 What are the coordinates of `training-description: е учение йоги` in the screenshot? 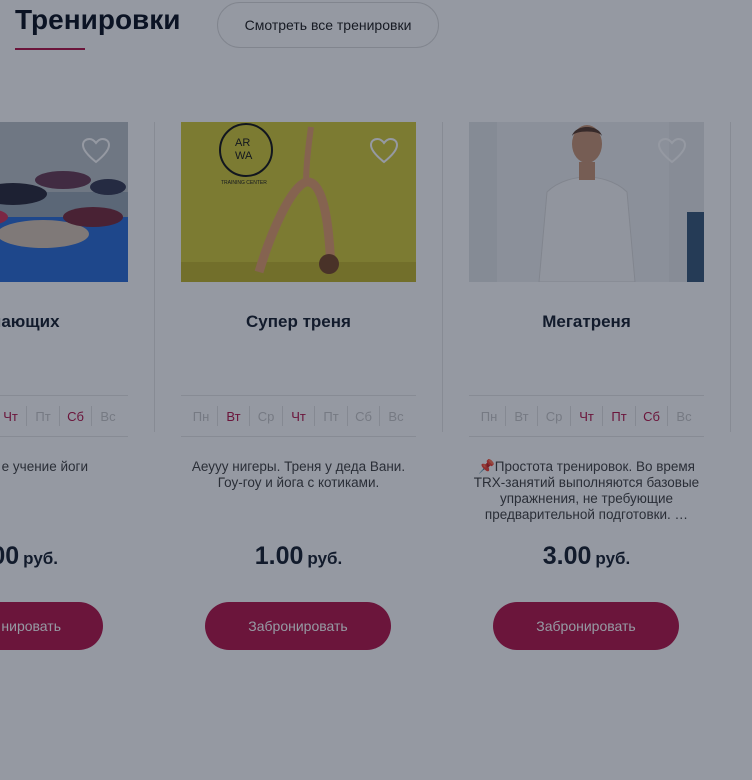 It's located at (44, 466).